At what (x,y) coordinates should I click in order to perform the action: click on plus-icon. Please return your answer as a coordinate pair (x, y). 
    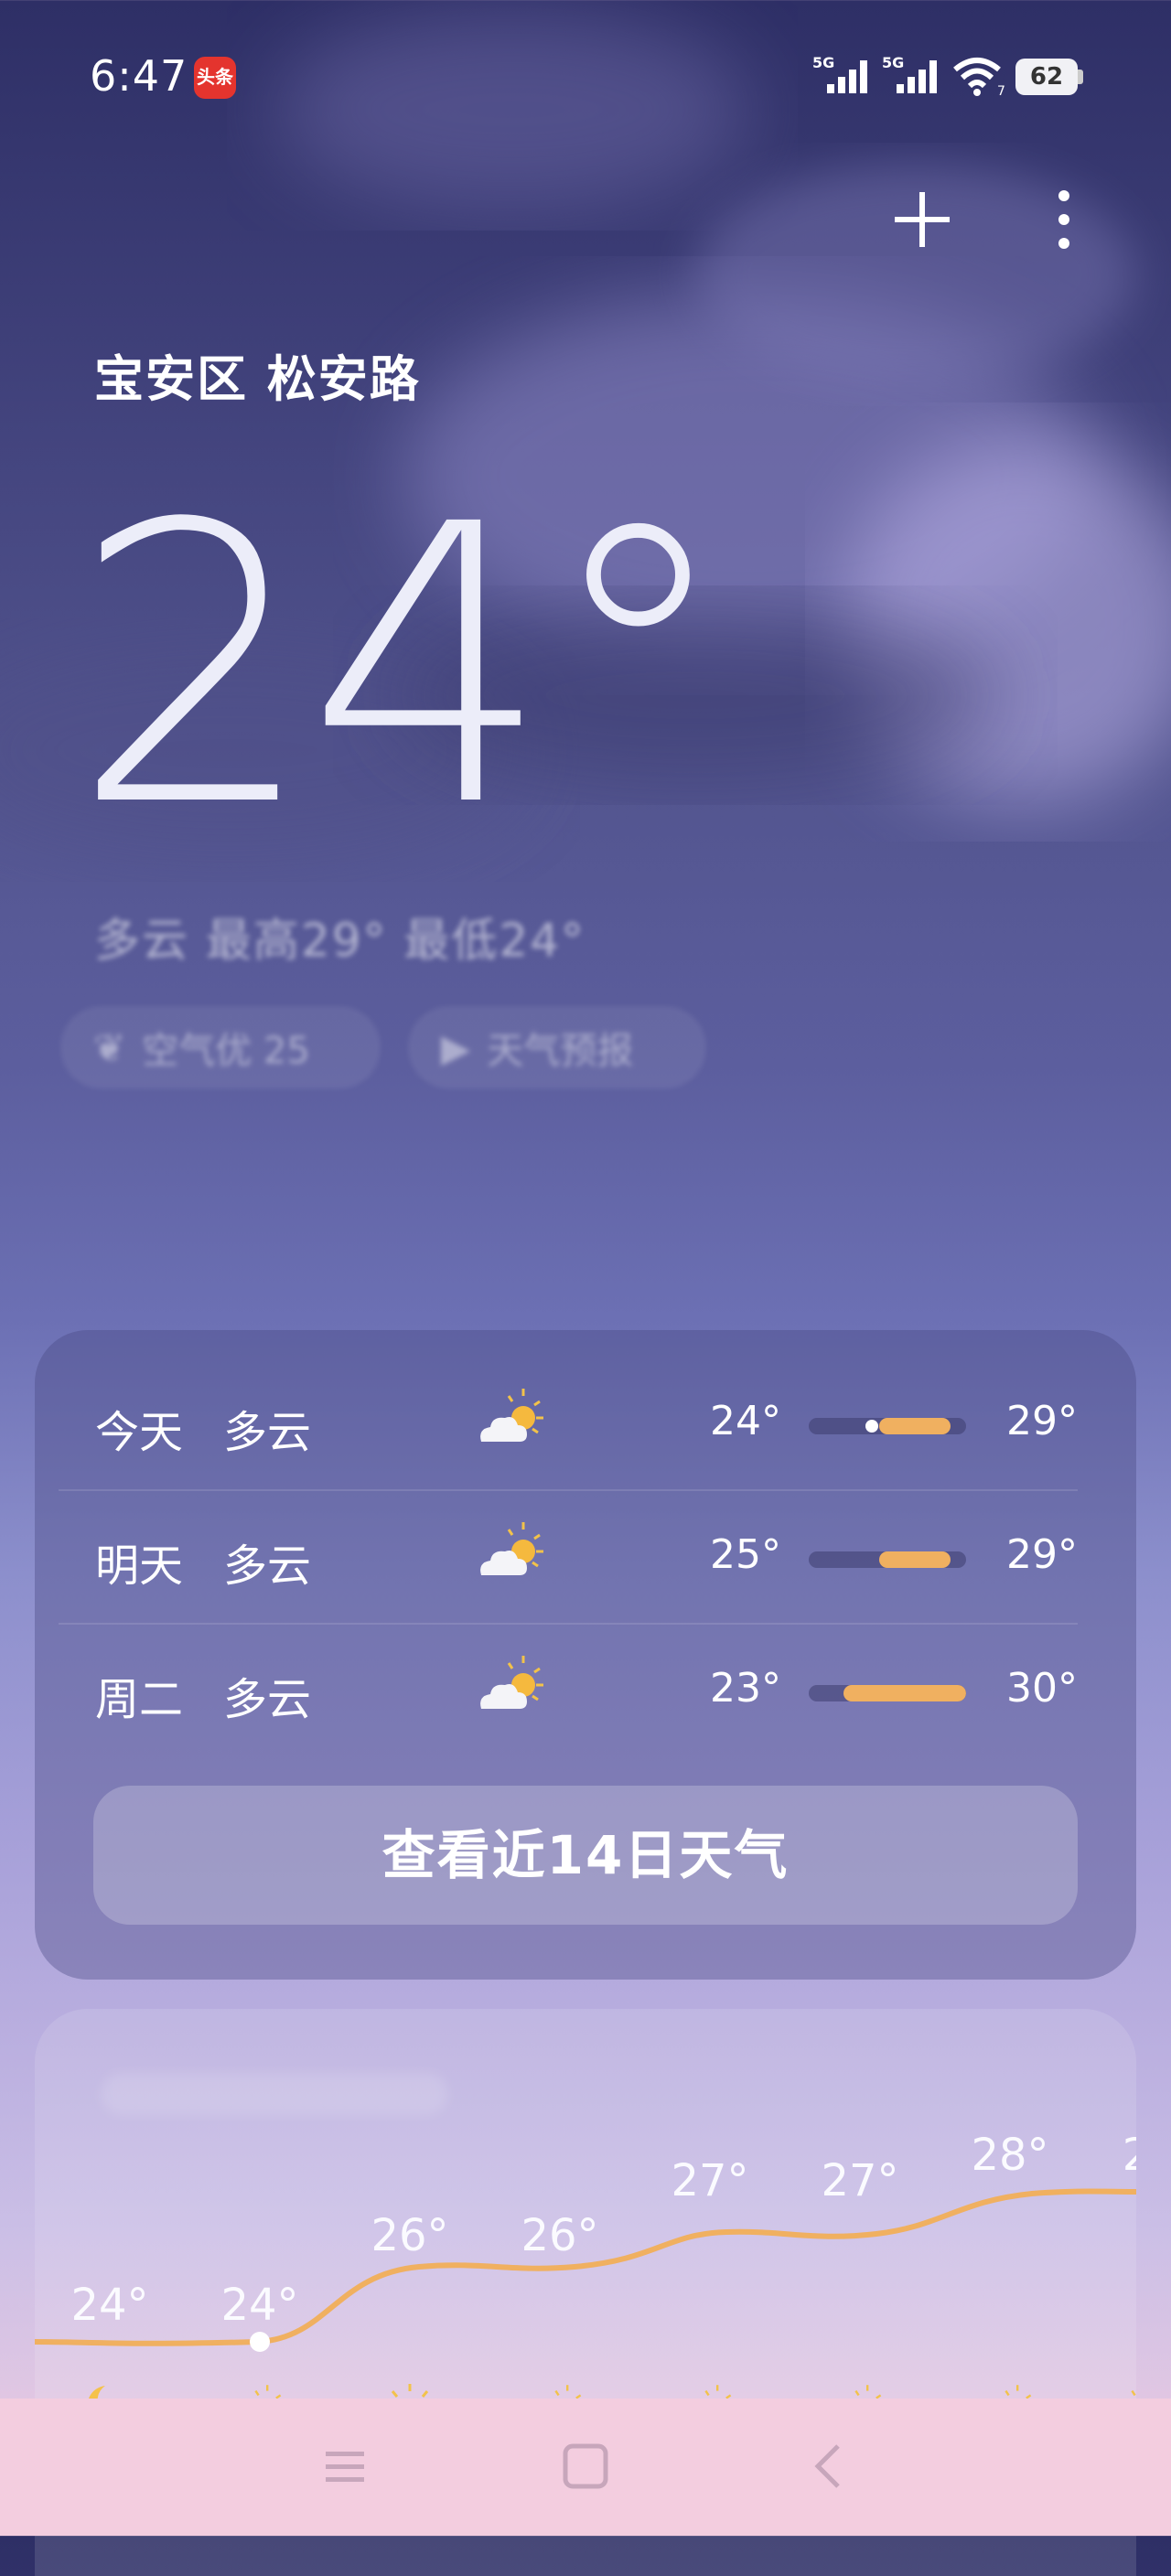
    Looking at the image, I should click on (922, 220).